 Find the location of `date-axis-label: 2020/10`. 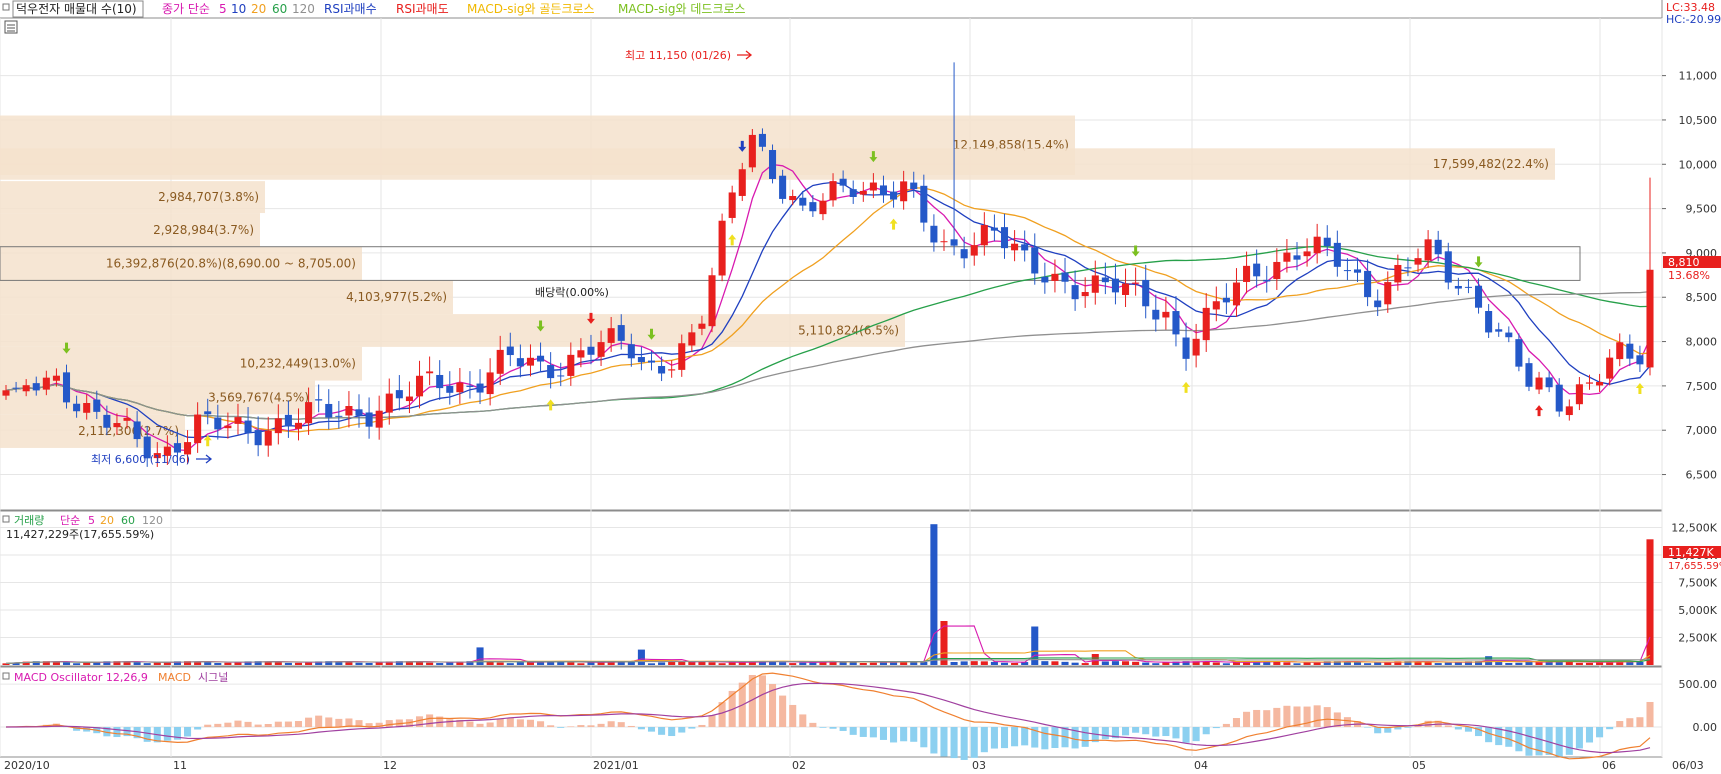

date-axis-label: 2020/10 is located at coordinates (27, 765).